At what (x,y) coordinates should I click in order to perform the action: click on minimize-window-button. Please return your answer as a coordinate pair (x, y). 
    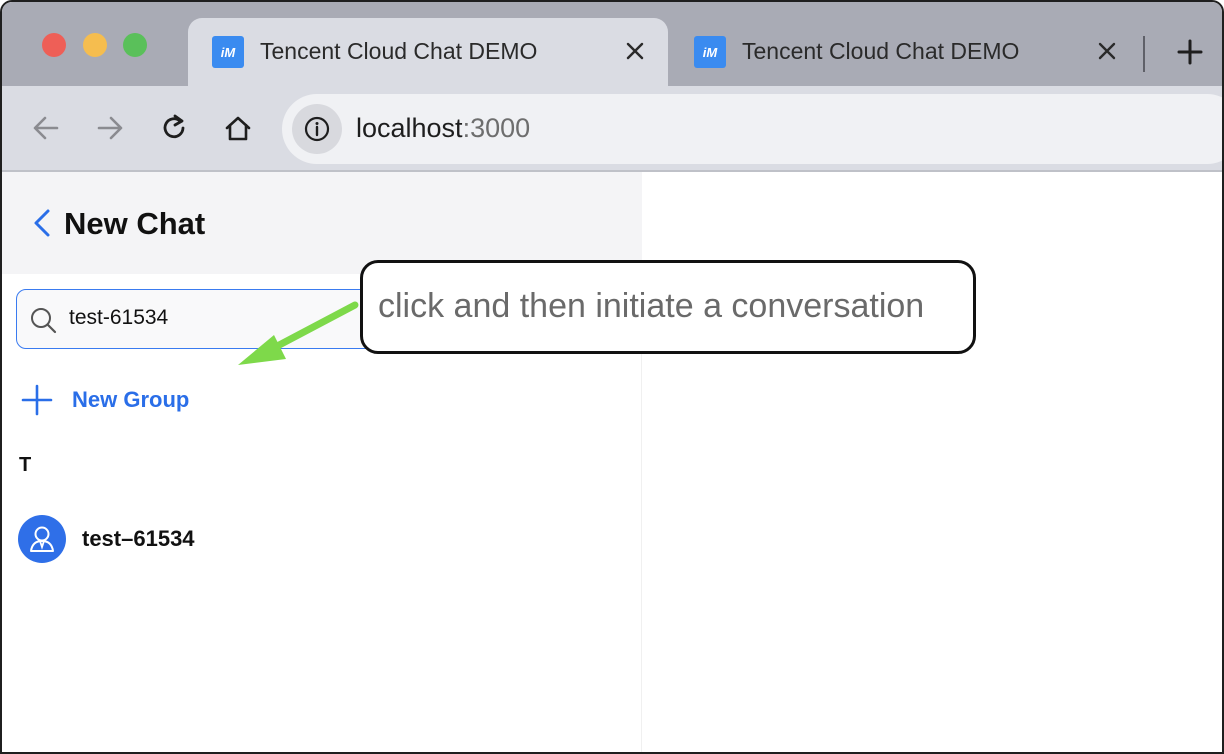
    Looking at the image, I should click on (95, 45).